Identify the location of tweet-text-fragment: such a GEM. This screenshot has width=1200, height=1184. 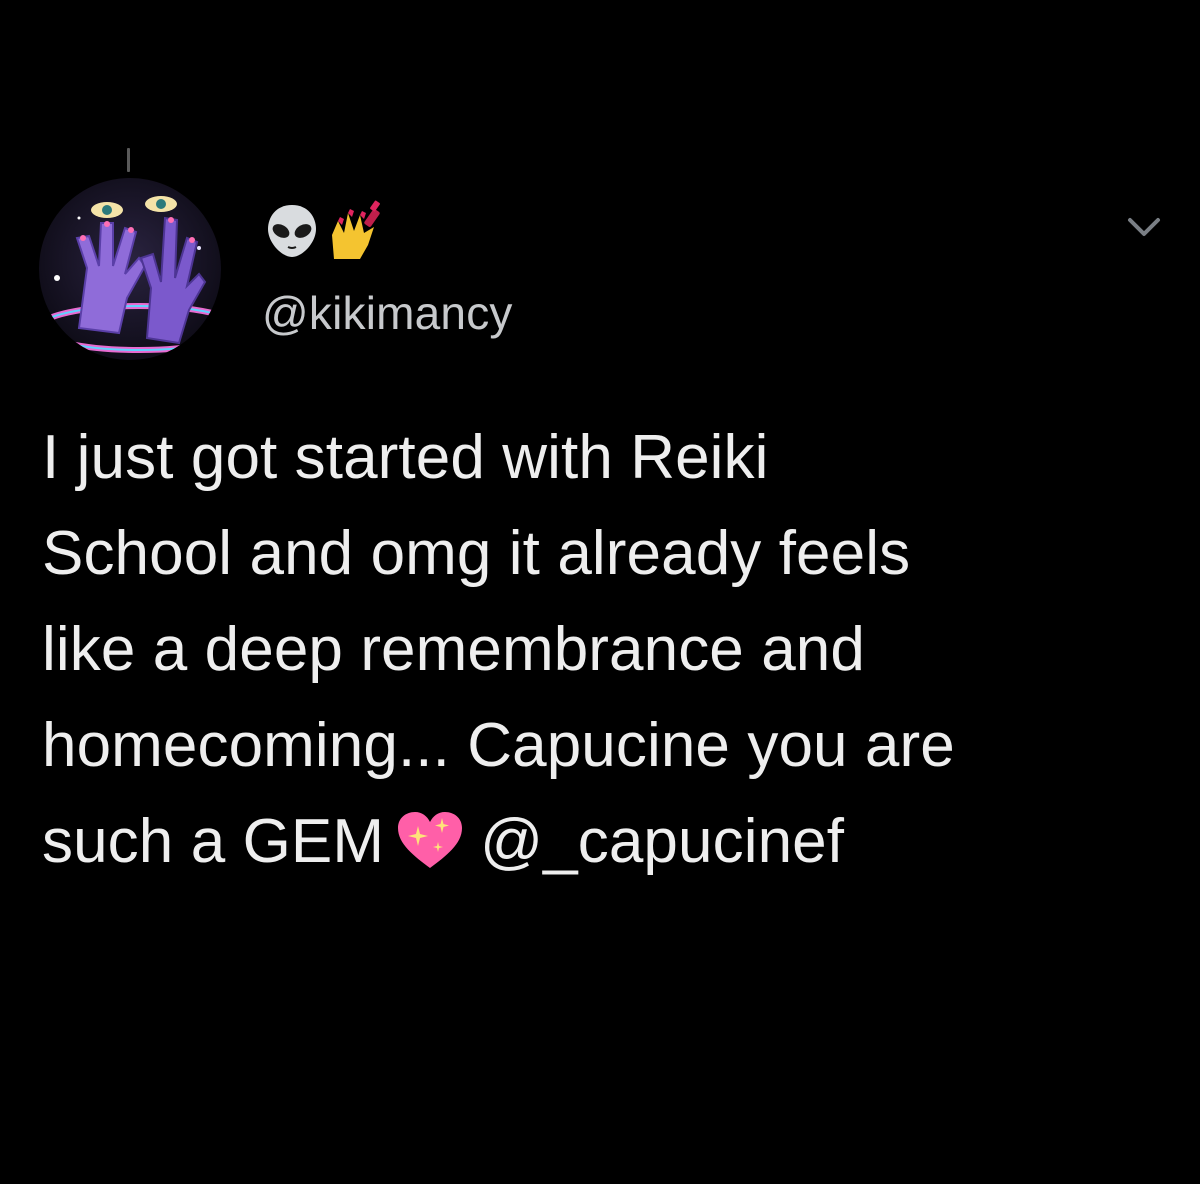
(213, 841).